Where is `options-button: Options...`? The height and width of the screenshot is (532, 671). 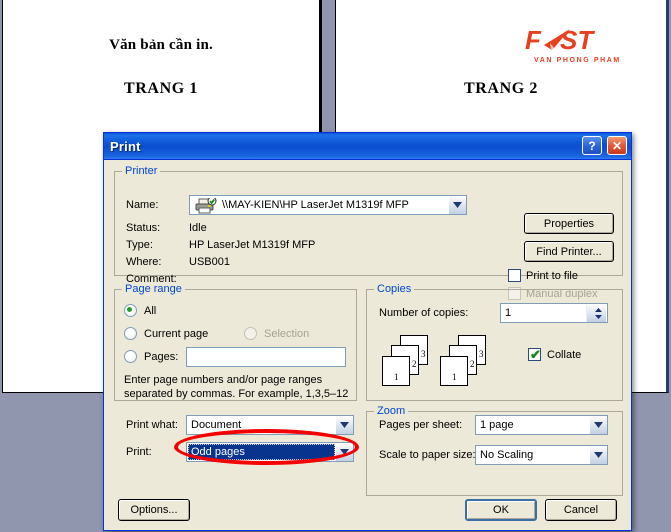 options-button: Options... is located at coordinates (154, 510).